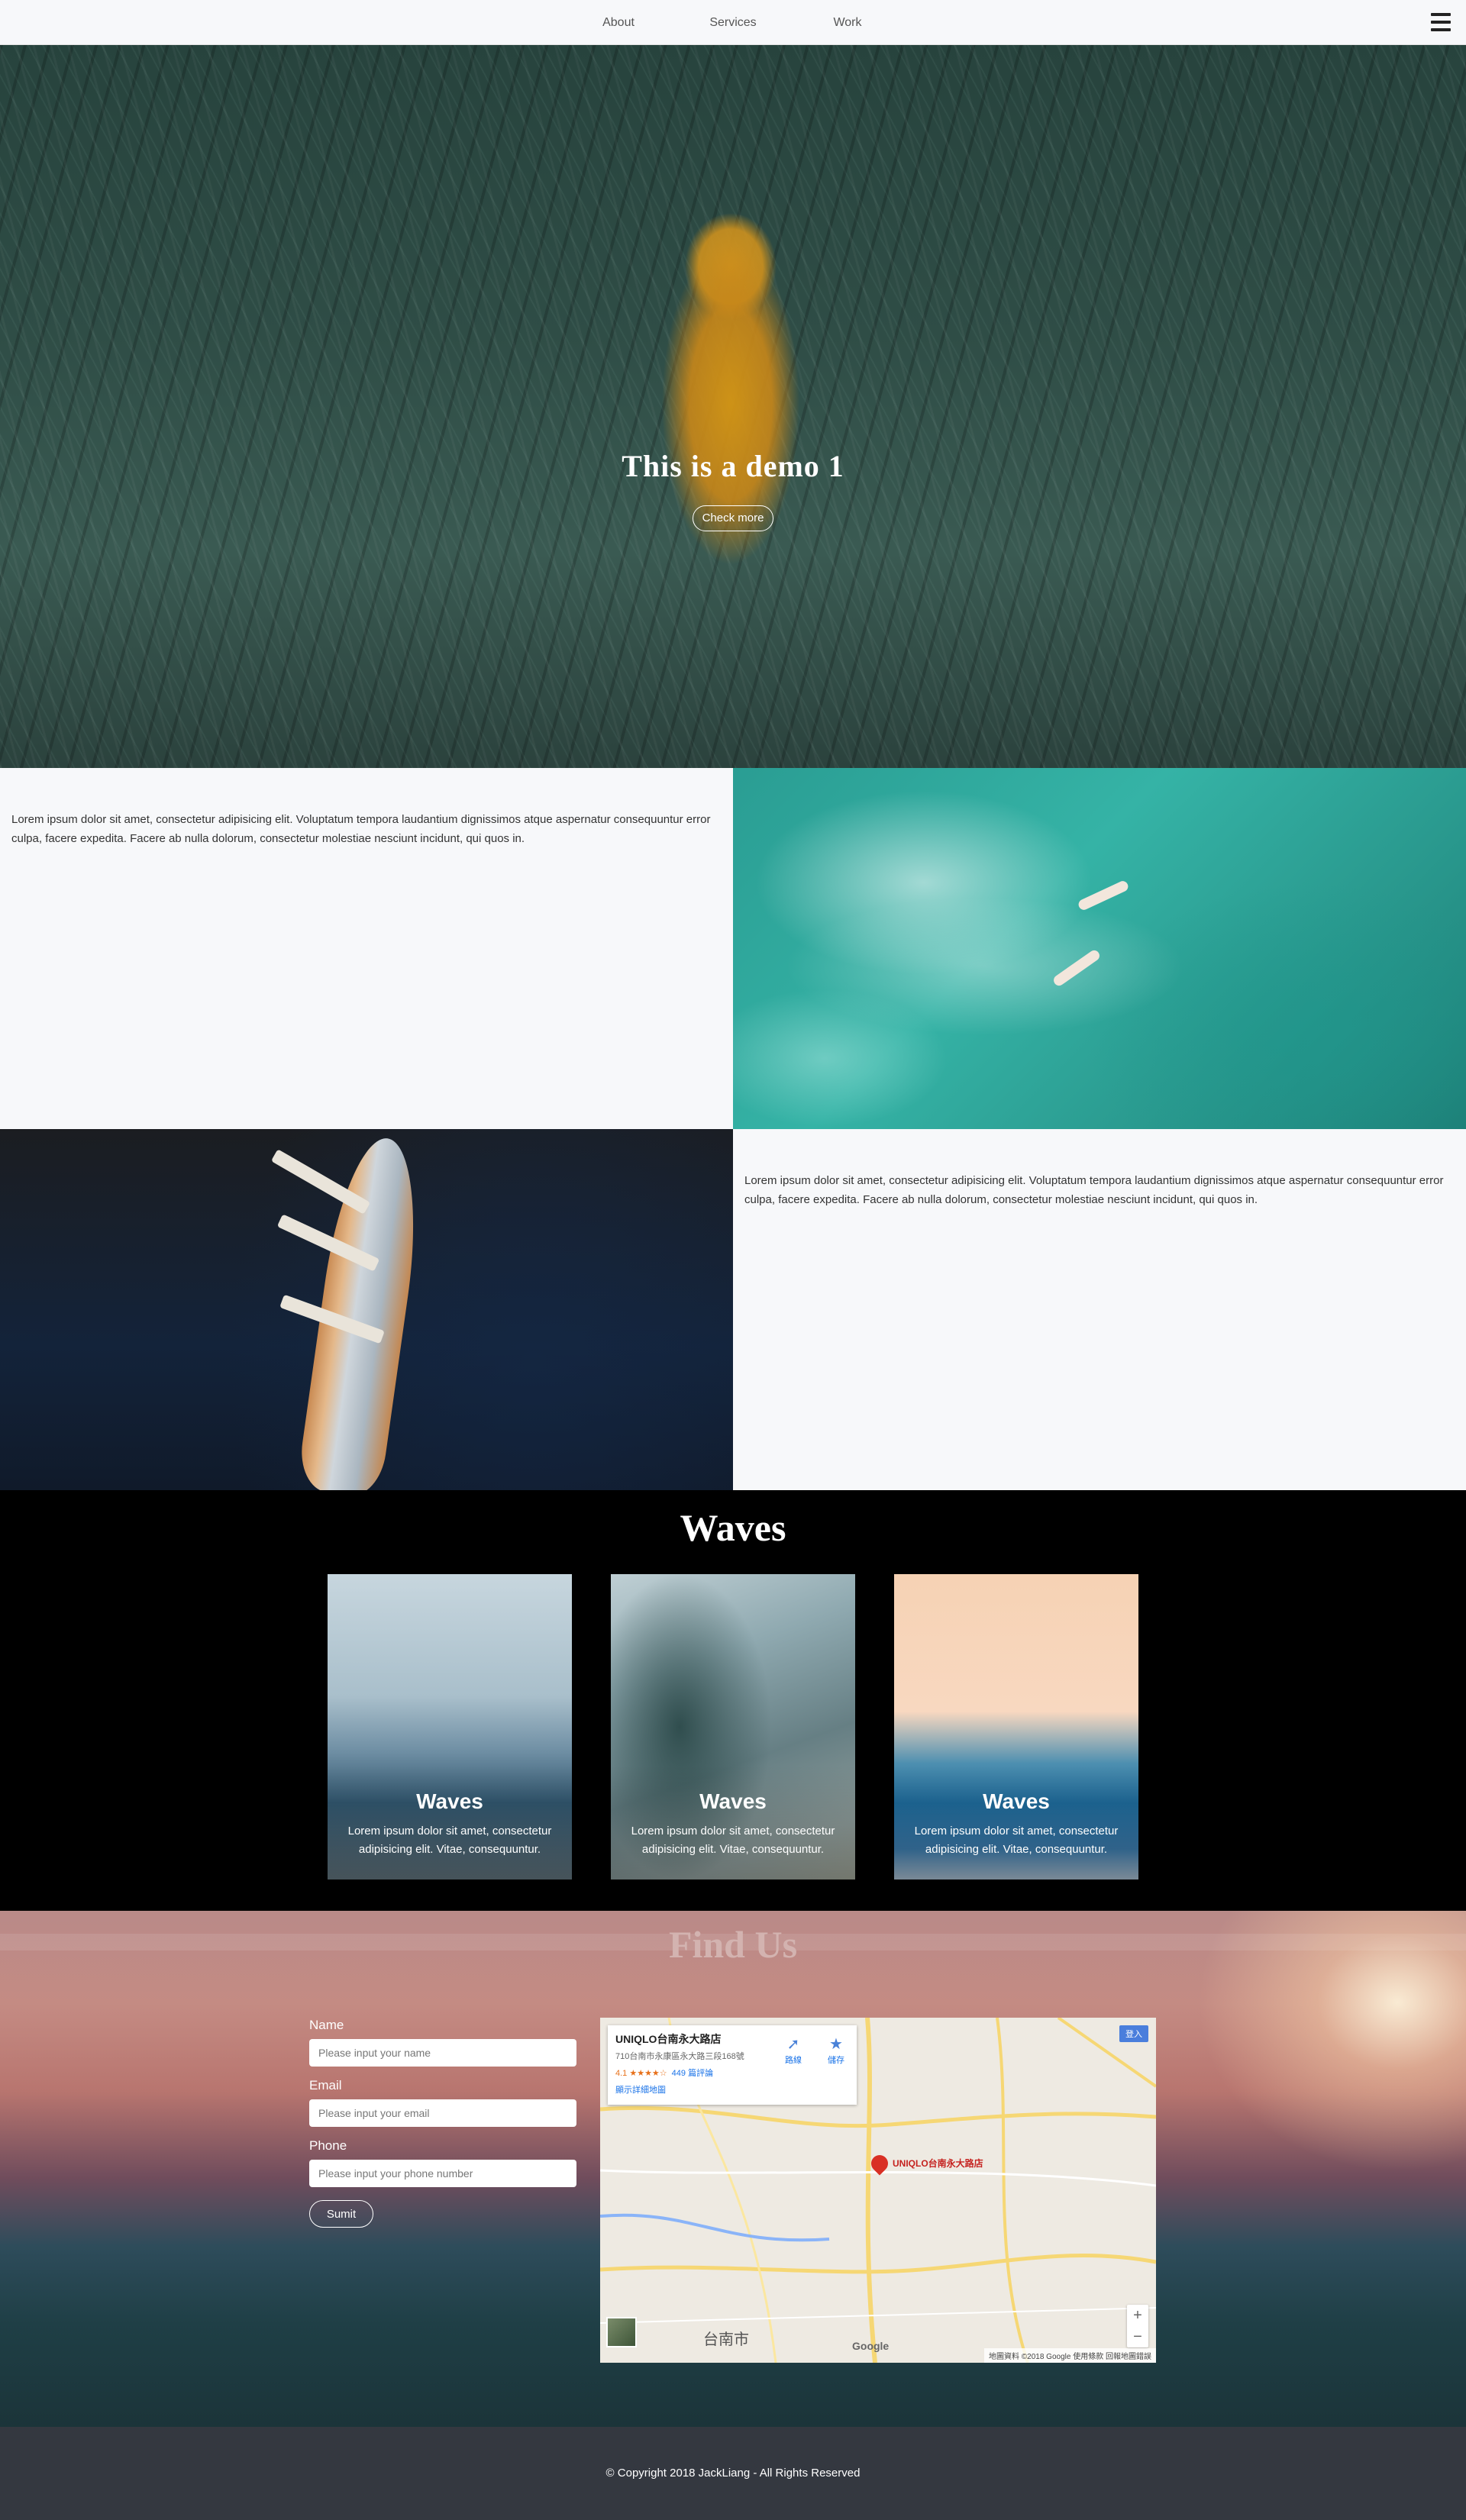 The height and width of the screenshot is (2520, 1466). I want to click on nav-link-about: About, so click(618, 23).